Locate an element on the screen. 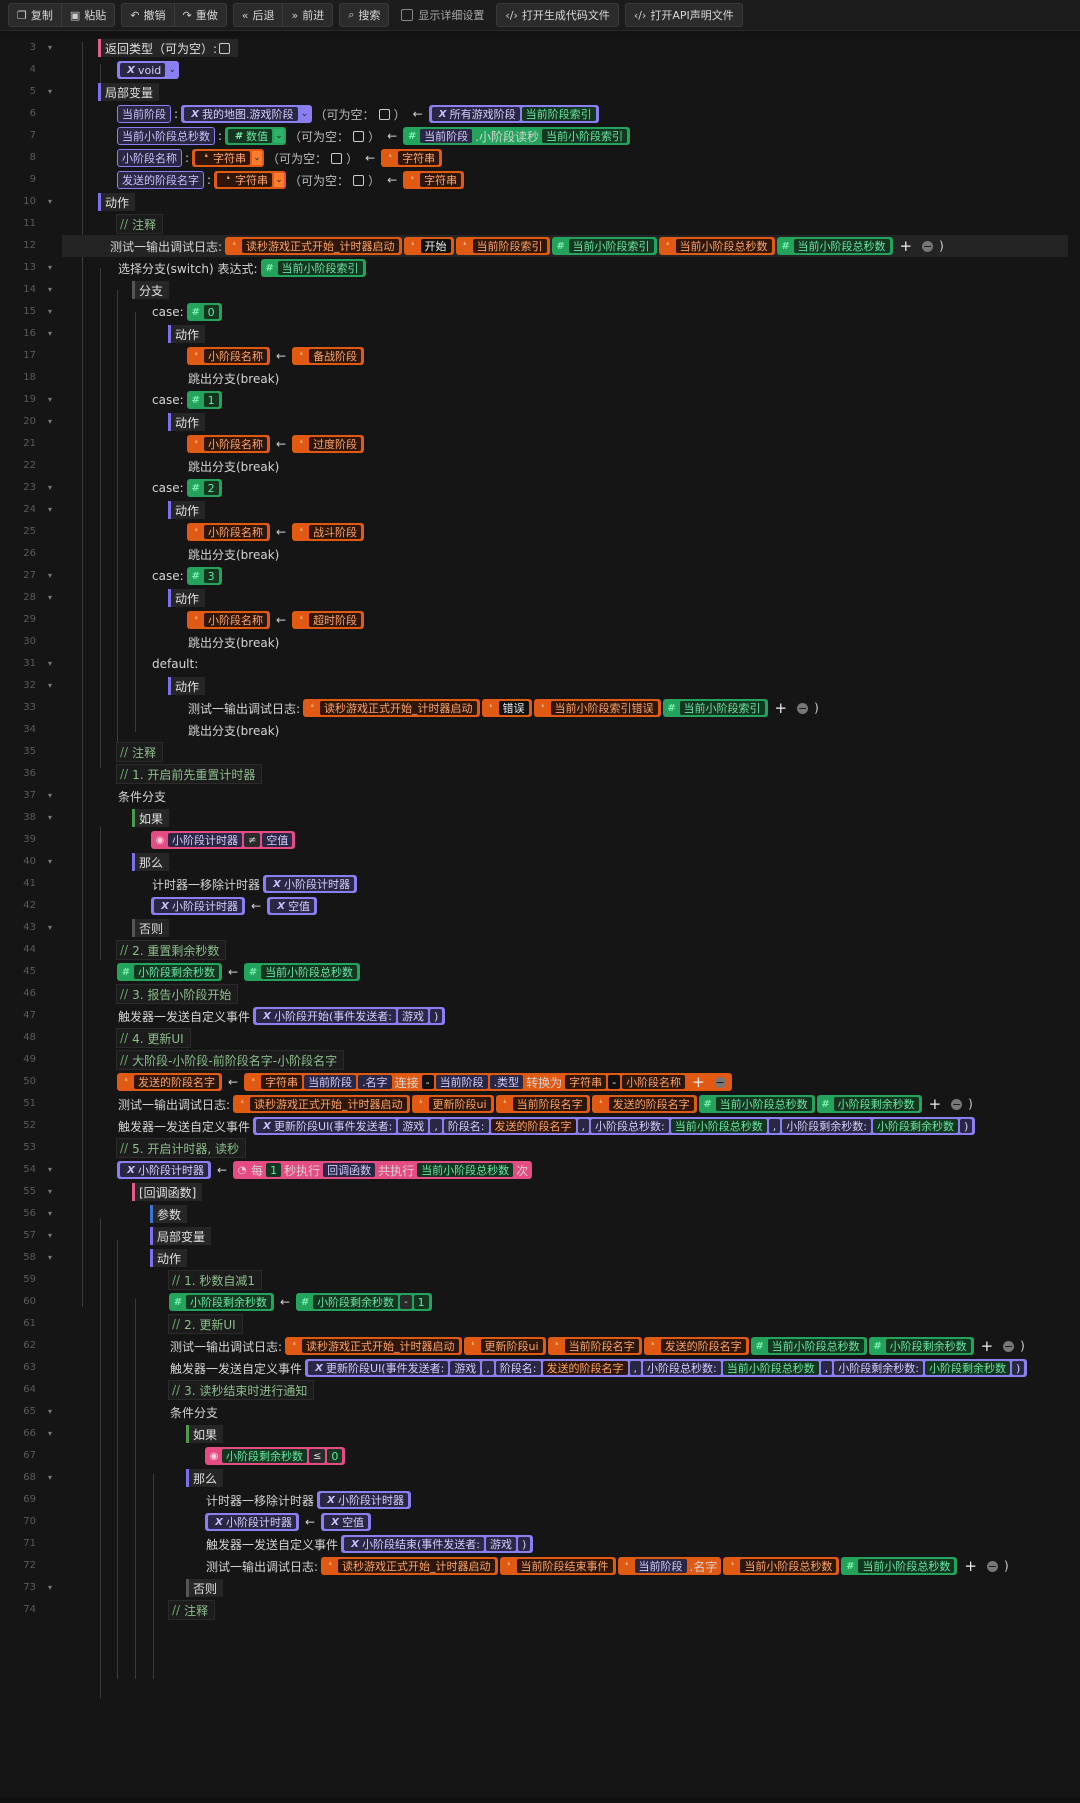 This screenshot has width=1080, height=1803. add-arg-icon: + is located at coordinates (906, 246).